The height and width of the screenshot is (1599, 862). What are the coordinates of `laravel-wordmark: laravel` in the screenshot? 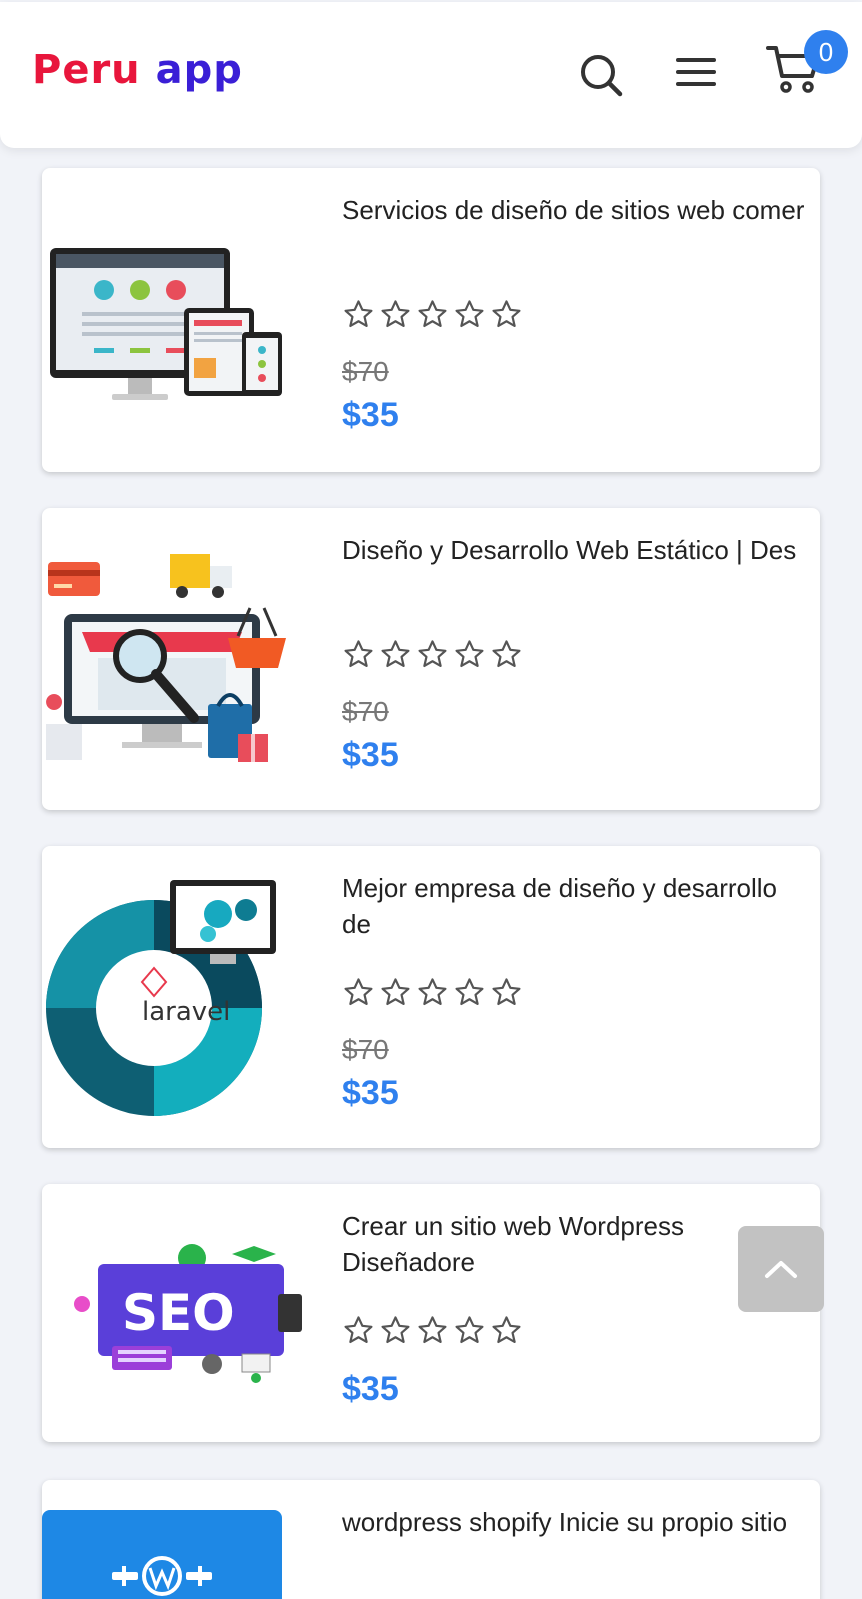 It's located at (186, 1012).